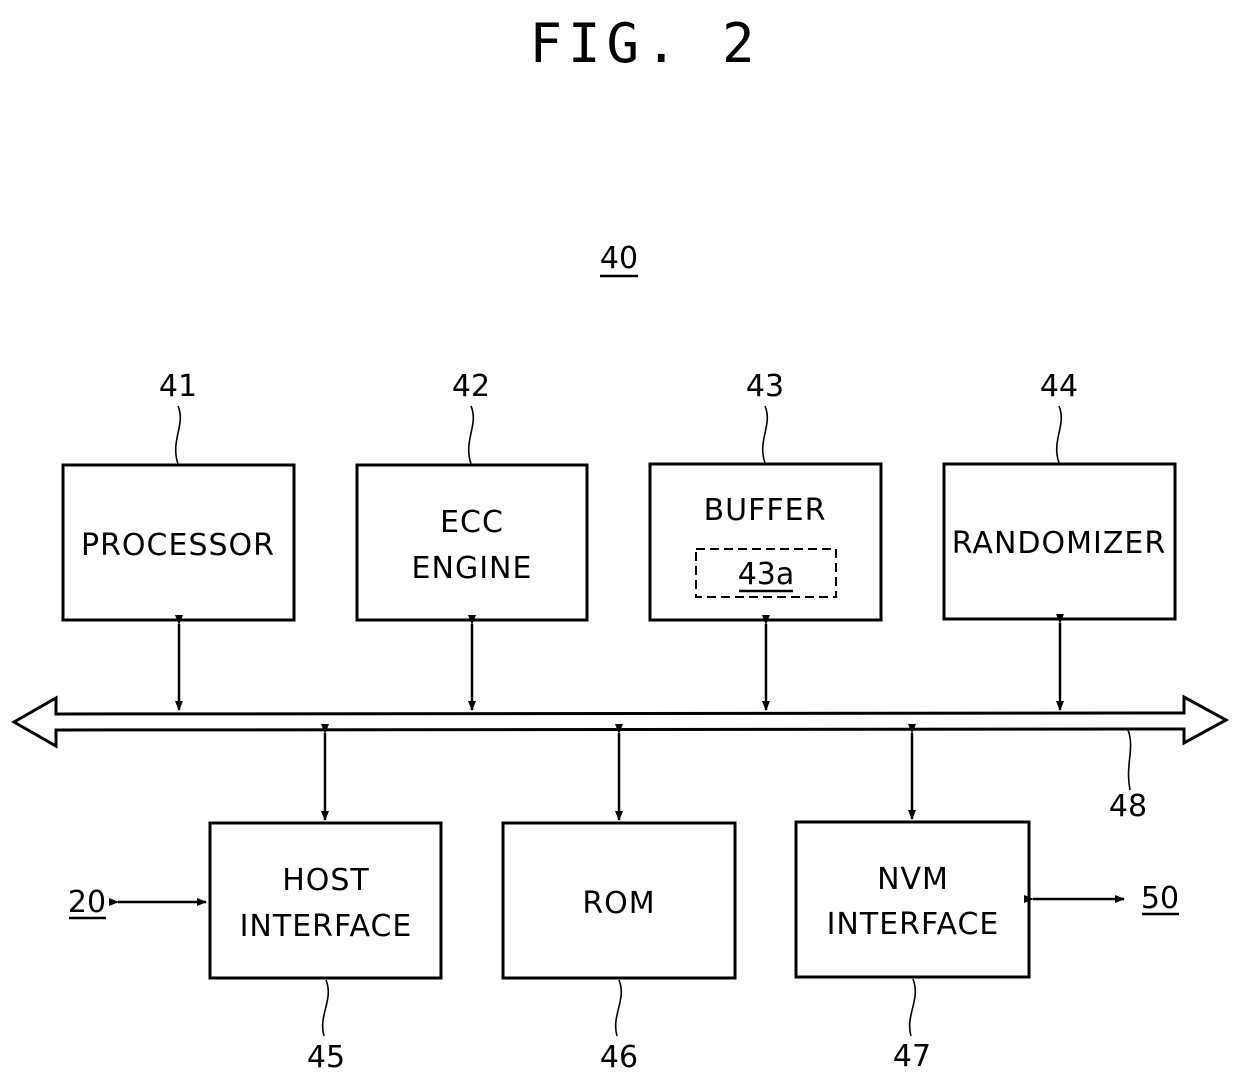 Image resolution: width=1240 pixels, height=1084 pixels. Describe the element at coordinates (178, 435) in the screenshot. I see `processor-leader-line` at that location.